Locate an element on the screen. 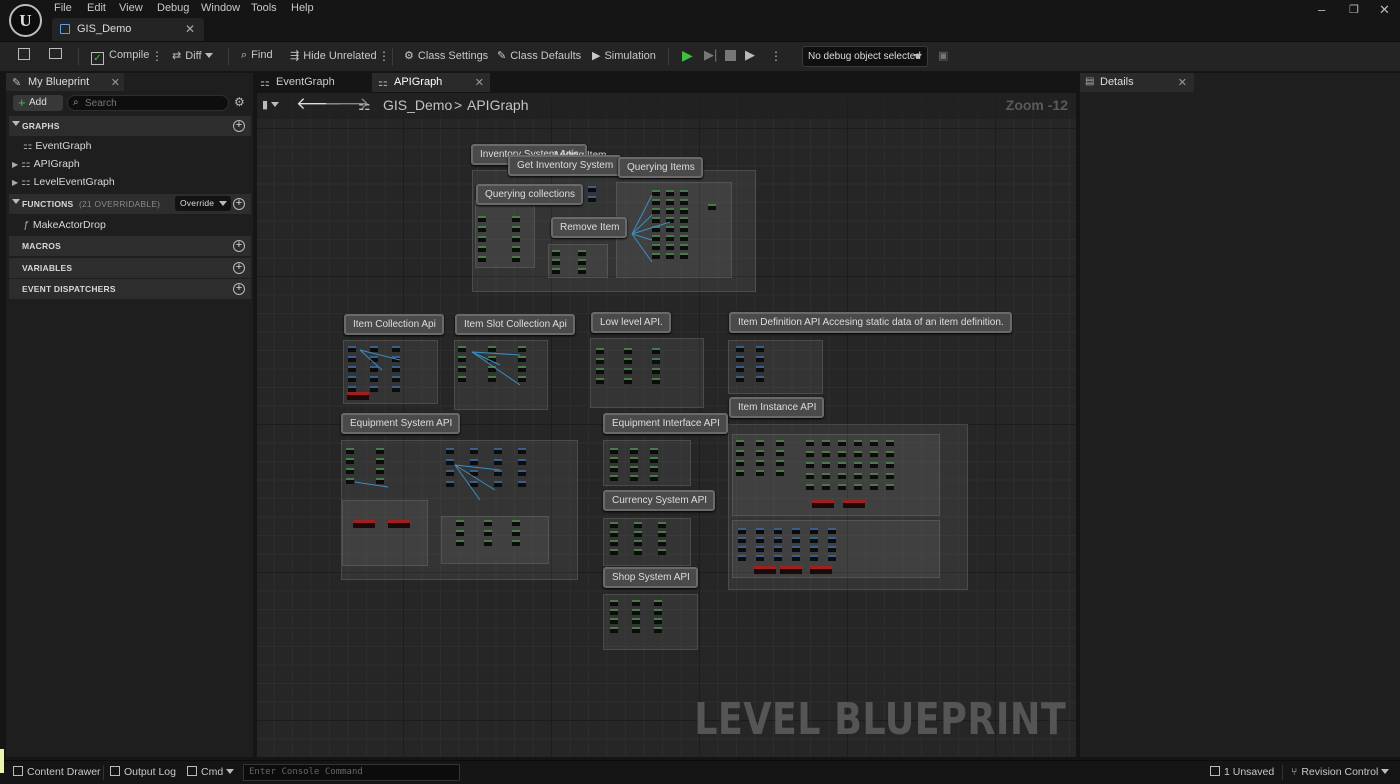 The image size is (1400, 784). revision-control-label: Revision Control is located at coordinates (1340, 772).